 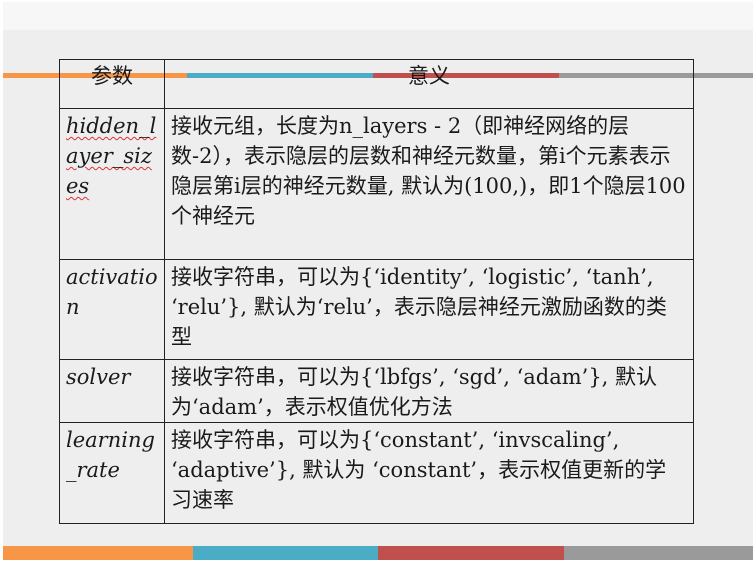 What do you see at coordinates (471, 553) in the screenshot?
I see `accent-red` at bounding box center [471, 553].